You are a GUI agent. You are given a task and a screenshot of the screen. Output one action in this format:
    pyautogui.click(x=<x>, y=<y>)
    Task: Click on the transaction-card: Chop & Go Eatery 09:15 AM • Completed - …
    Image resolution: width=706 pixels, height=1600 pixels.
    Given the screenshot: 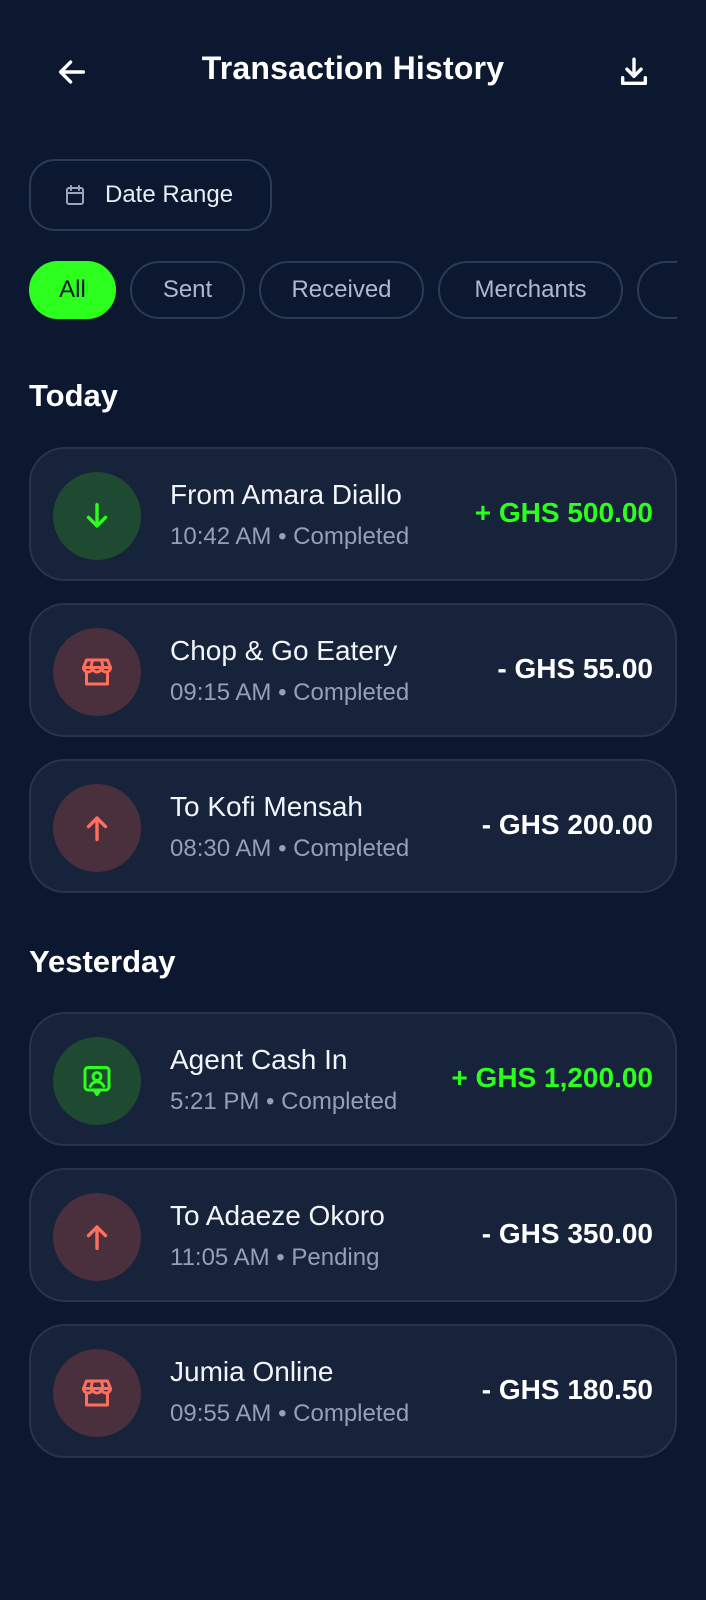 What is the action you would take?
    pyautogui.click(x=353, y=670)
    